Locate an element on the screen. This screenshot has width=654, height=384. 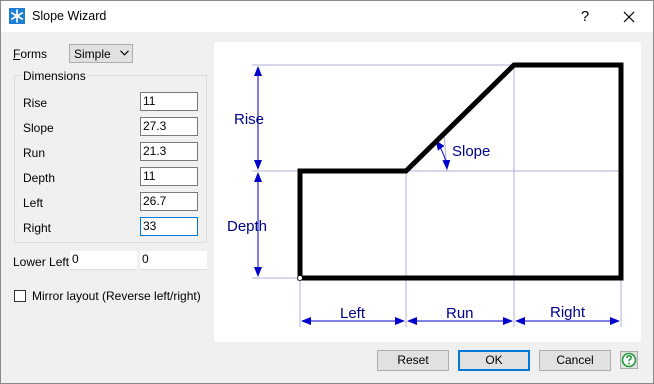
right-input: 33 is located at coordinates (169, 226).